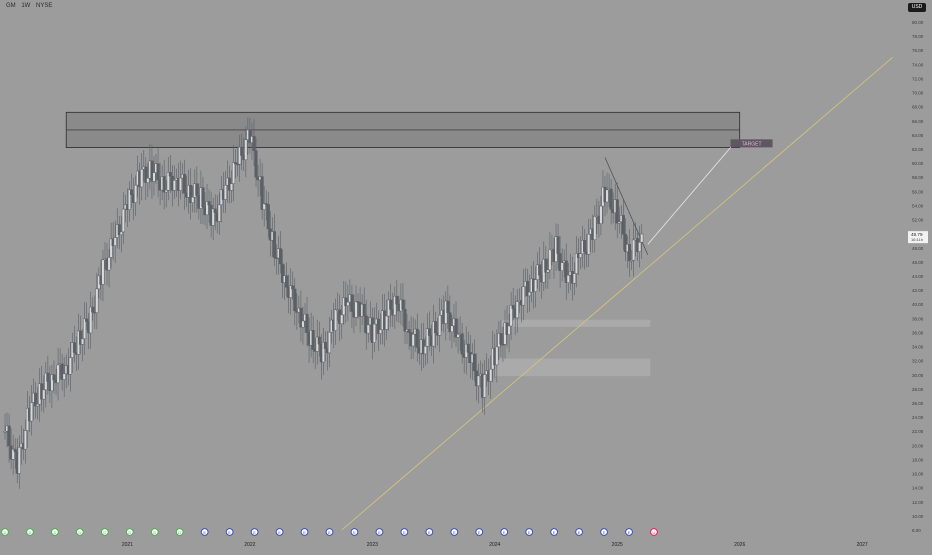  What do you see at coordinates (918, 205) in the screenshot?
I see `price-axis-label: 54.00` at bounding box center [918, 205].